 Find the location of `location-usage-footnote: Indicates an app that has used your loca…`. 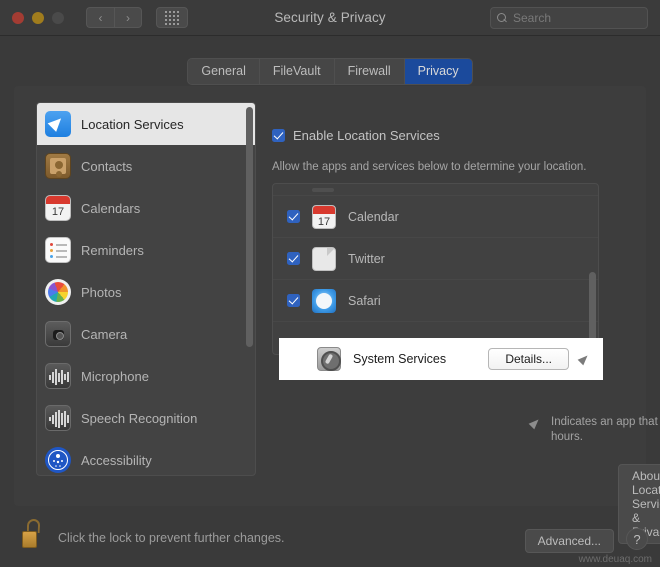

location-usage-footnote: Indicates an app that has used your loca… is located at coordinates (595, 430).